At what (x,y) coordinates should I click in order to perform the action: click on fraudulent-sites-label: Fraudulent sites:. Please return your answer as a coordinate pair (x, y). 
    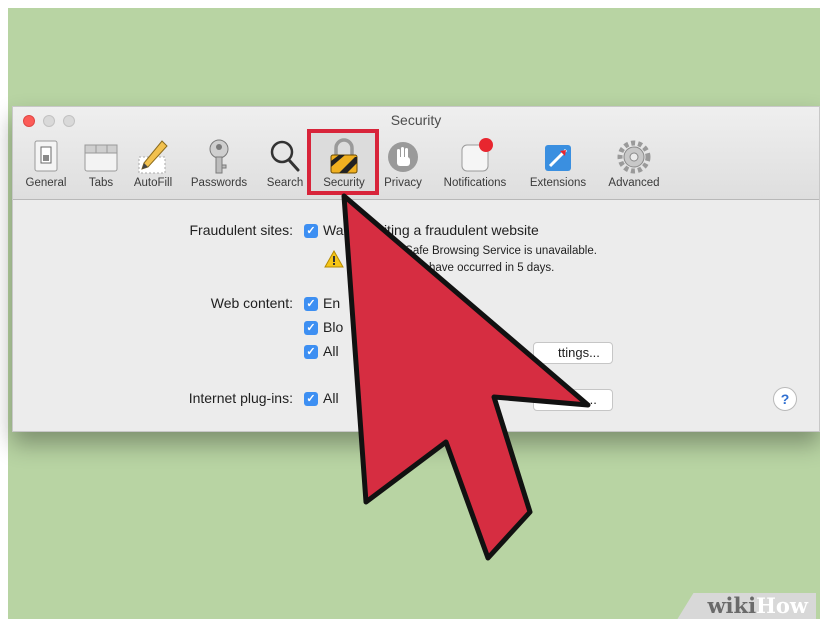
    Looking at the image, I should click on (241, 230).